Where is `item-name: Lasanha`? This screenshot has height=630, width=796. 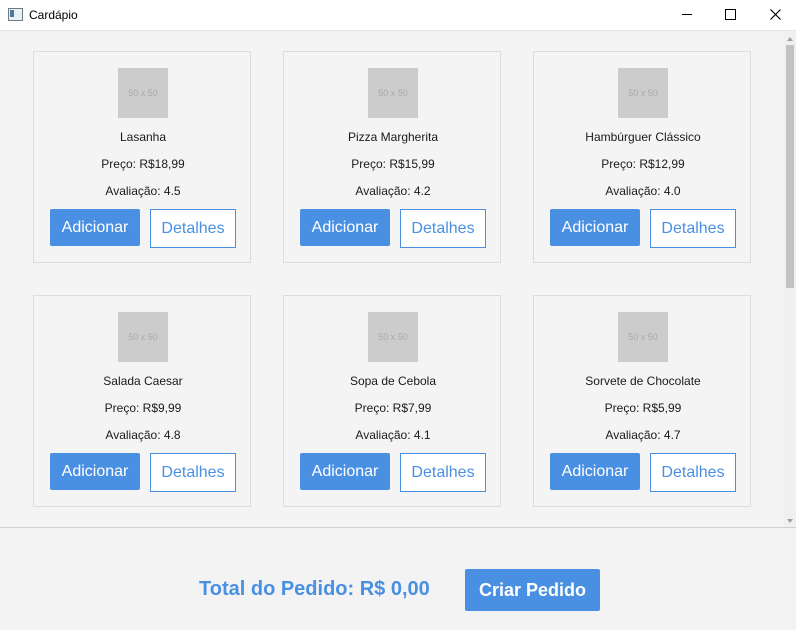
item-name: Lasanha is located at coordinates (143, 137).